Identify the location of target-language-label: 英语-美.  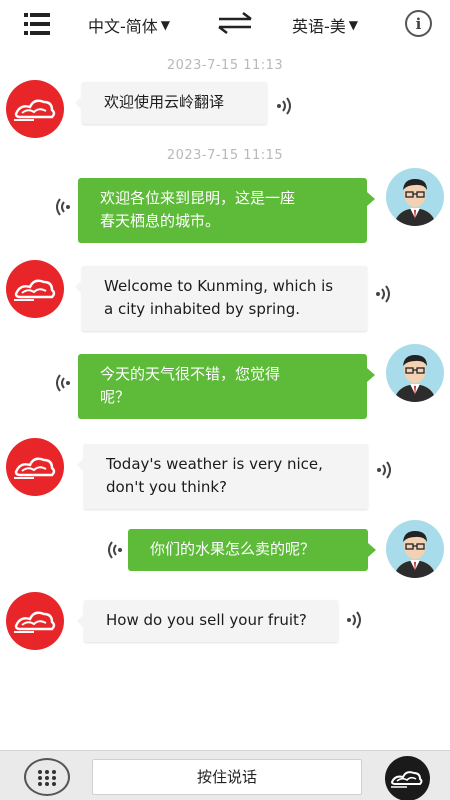
(319, 26).